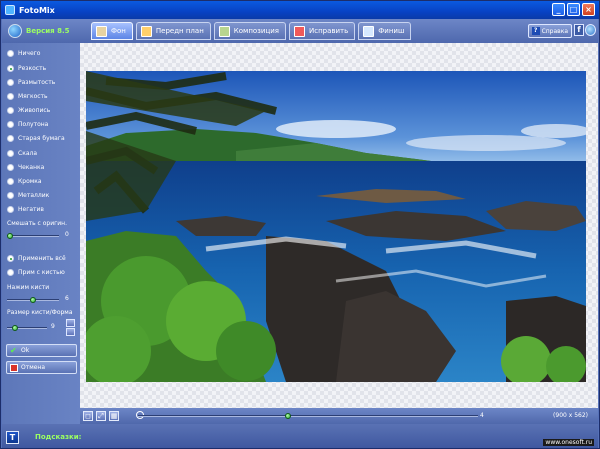  I want to click on apply-brush-option: Прим с кистью, so click(36, 272).